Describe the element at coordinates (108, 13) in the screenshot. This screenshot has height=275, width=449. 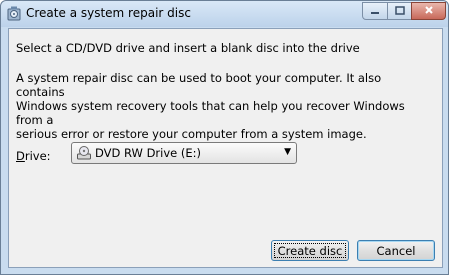
I see `window-title: Create a system repair disc` at that location.